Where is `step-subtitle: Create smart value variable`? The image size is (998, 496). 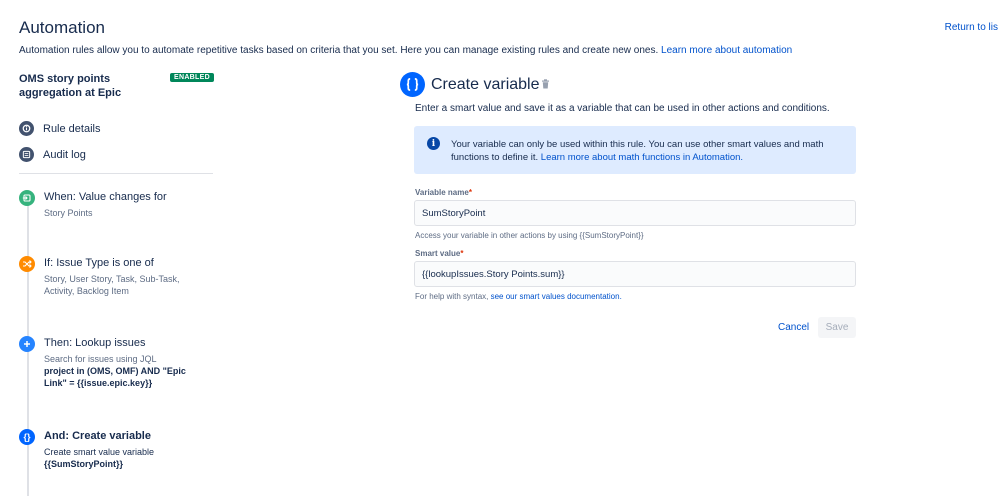
step-subtitle: Create smart value variable is located at coordinates (99, 452).